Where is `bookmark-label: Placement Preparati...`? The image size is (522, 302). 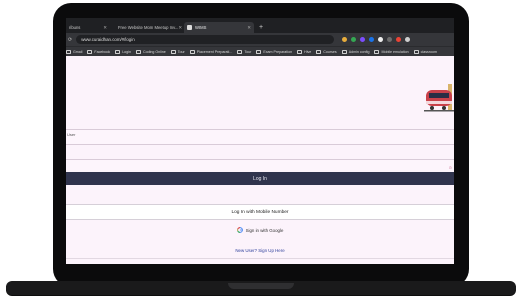 bookmark-label: Placement Preparati... is located at coordinates (214, 52).